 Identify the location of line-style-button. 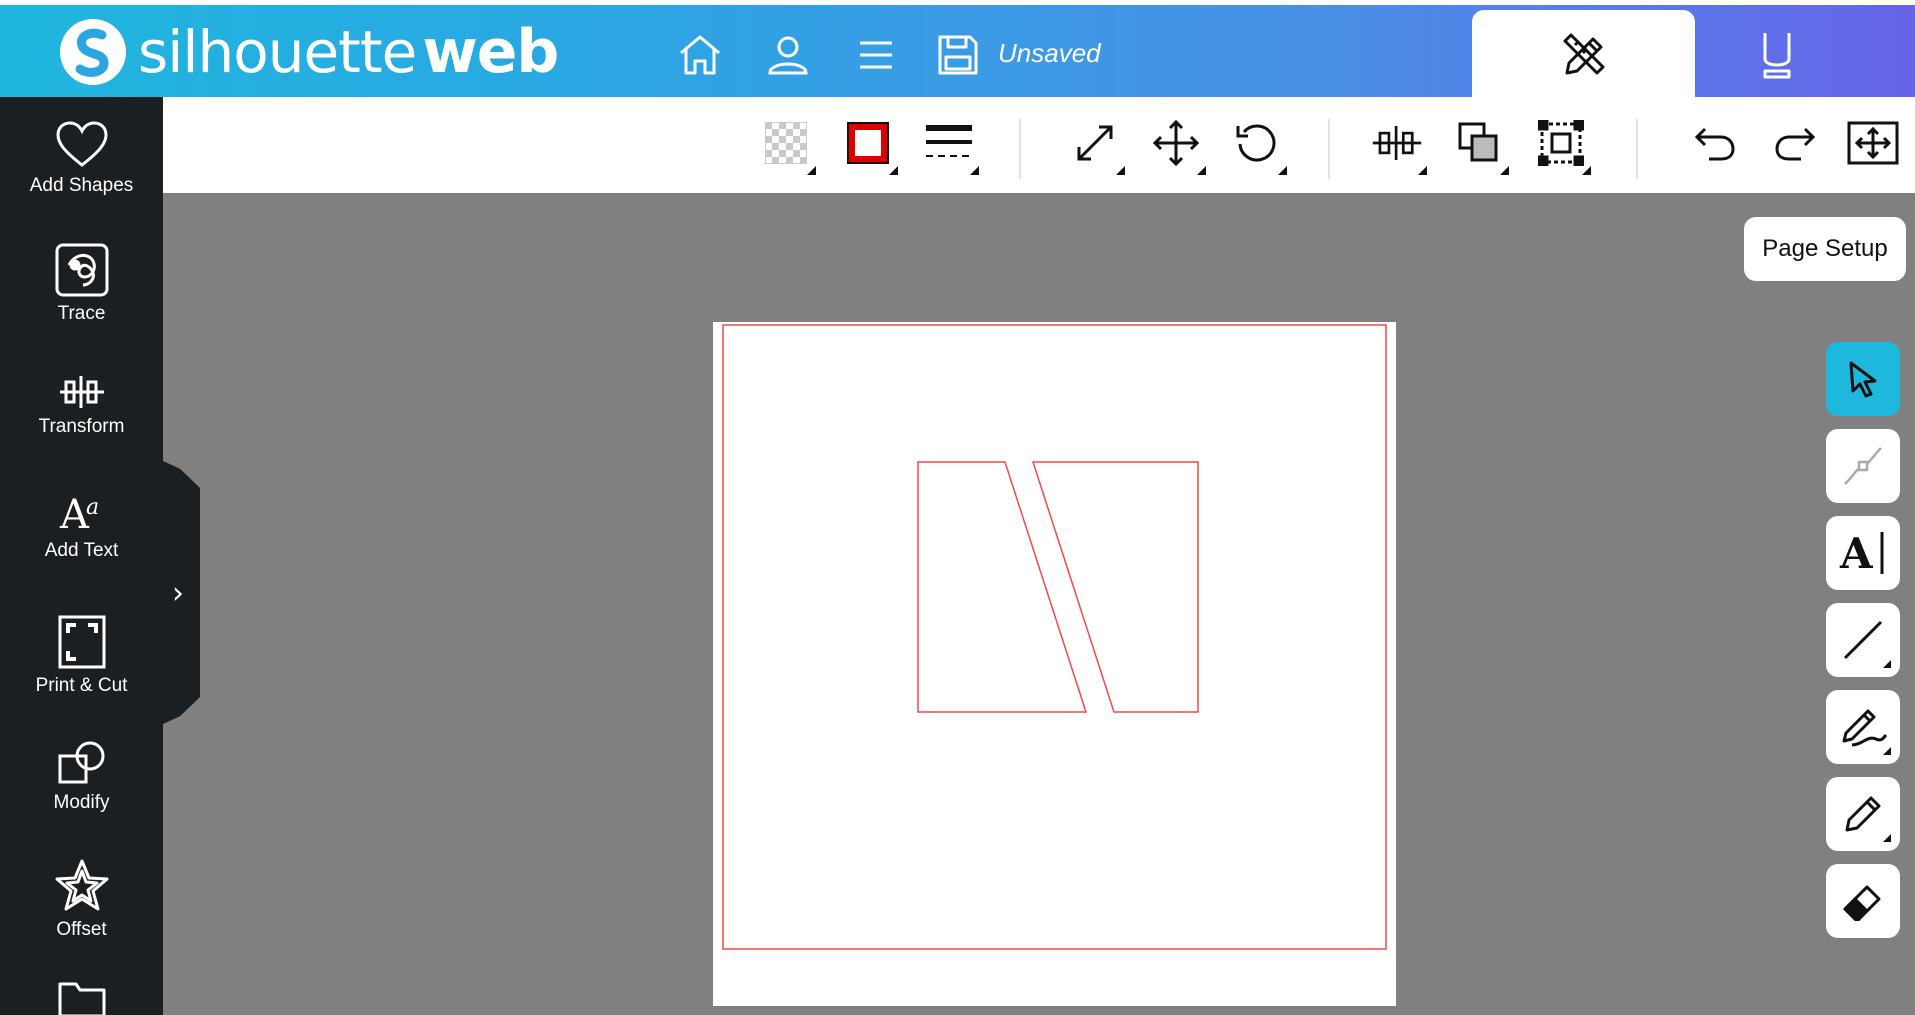
(951, 146).